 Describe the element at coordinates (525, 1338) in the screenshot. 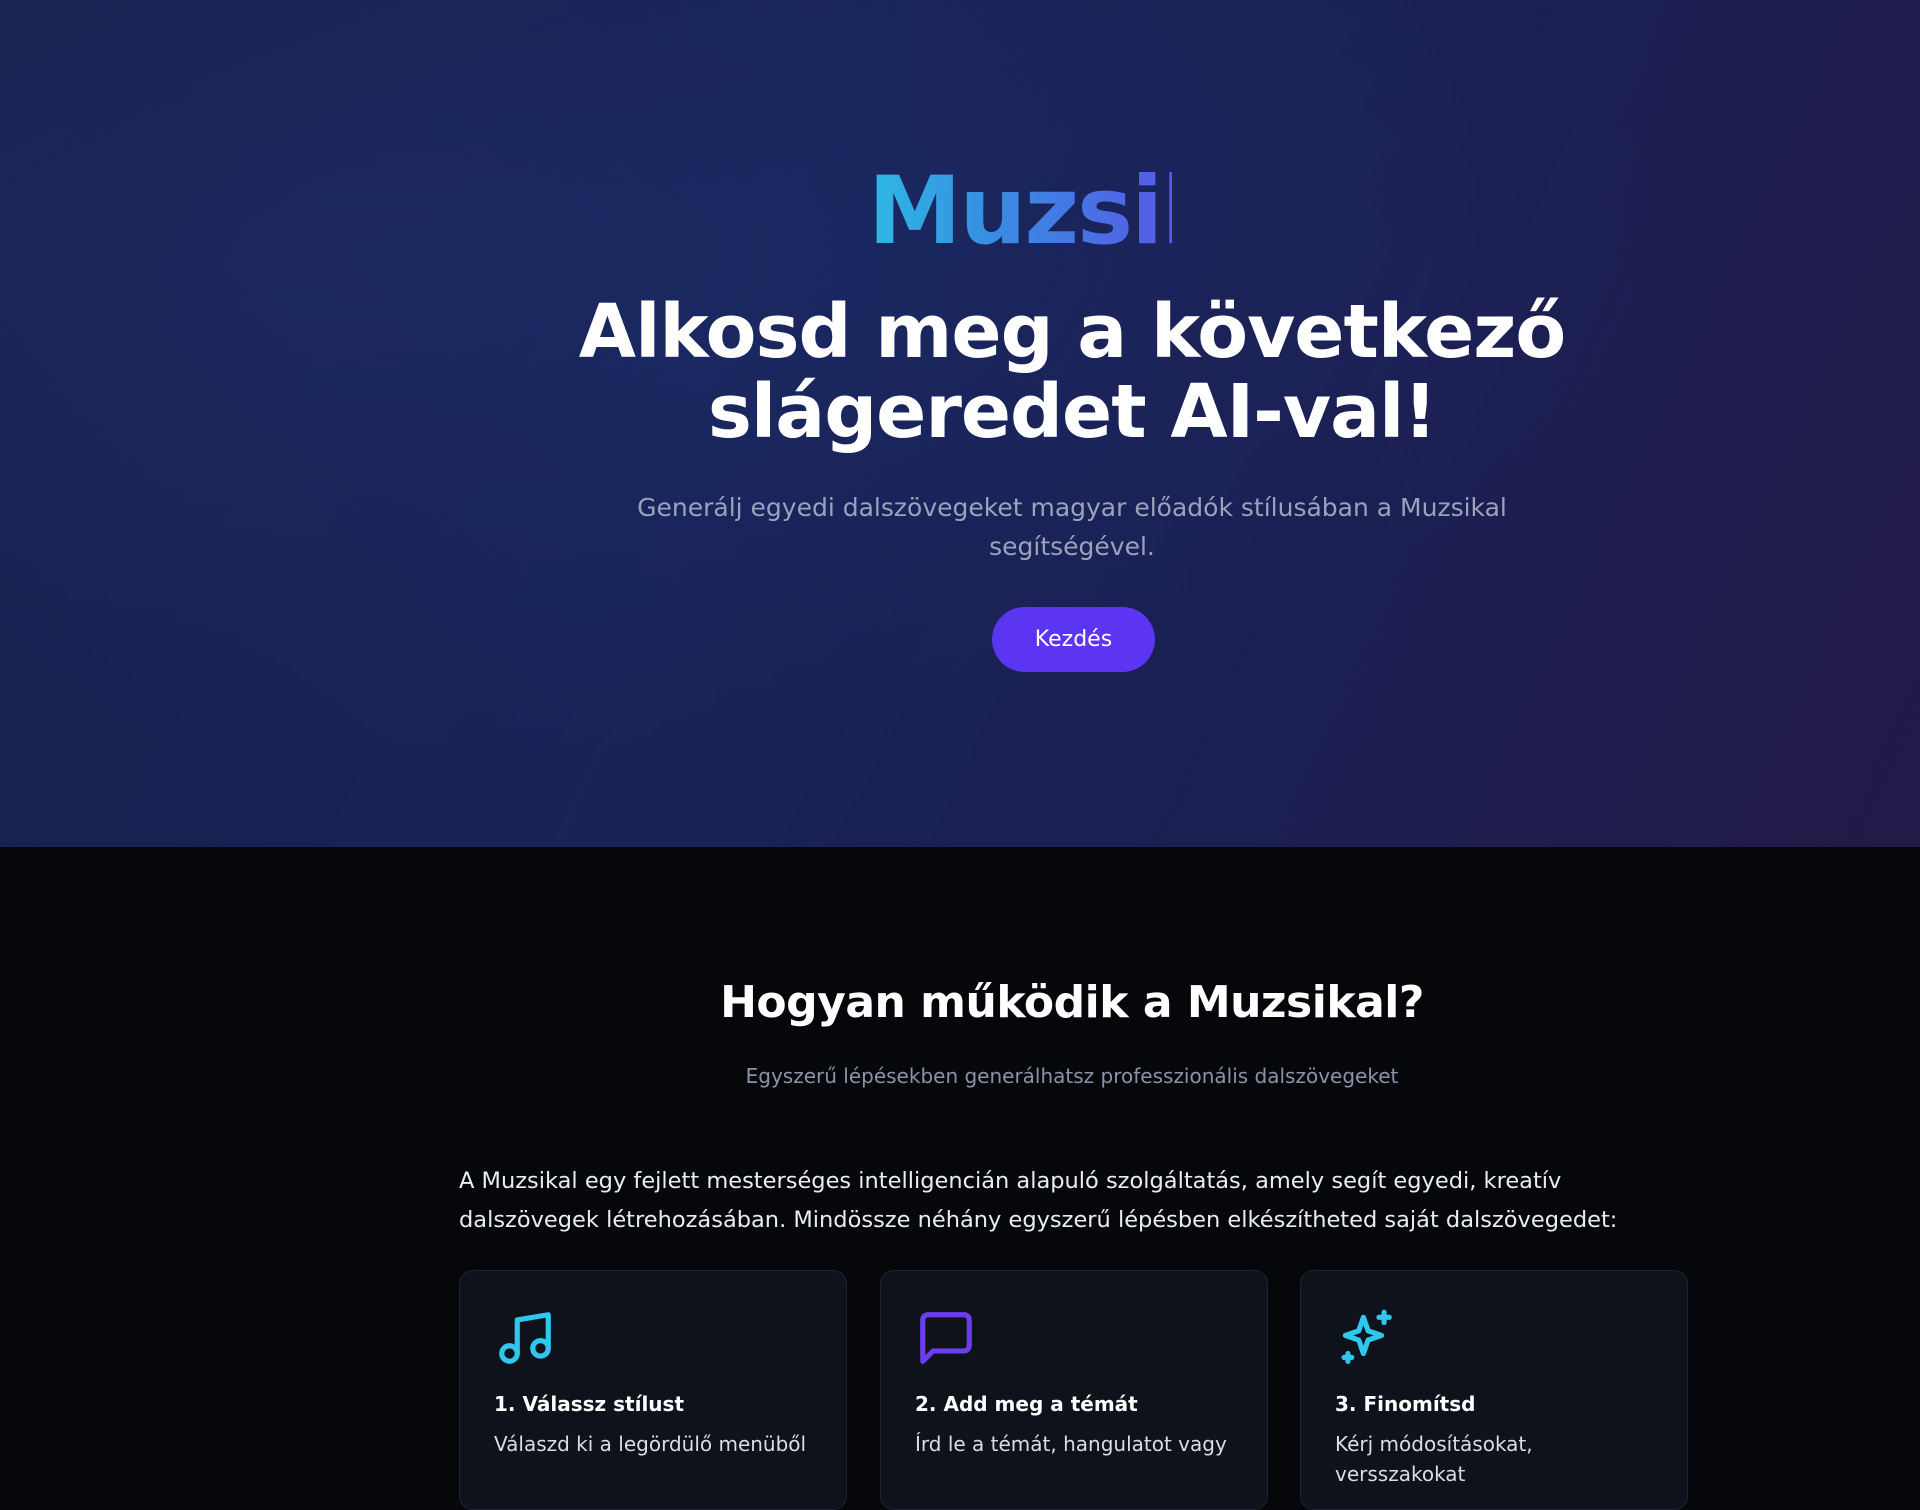

I see `music-note-icon` at that location.